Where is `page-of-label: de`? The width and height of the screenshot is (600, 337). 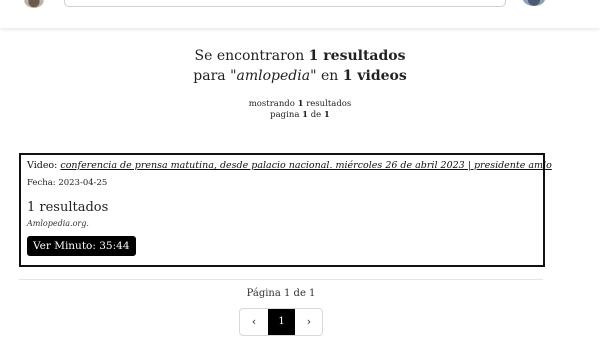 page-of-label: de is located at coordinates (316, 115).